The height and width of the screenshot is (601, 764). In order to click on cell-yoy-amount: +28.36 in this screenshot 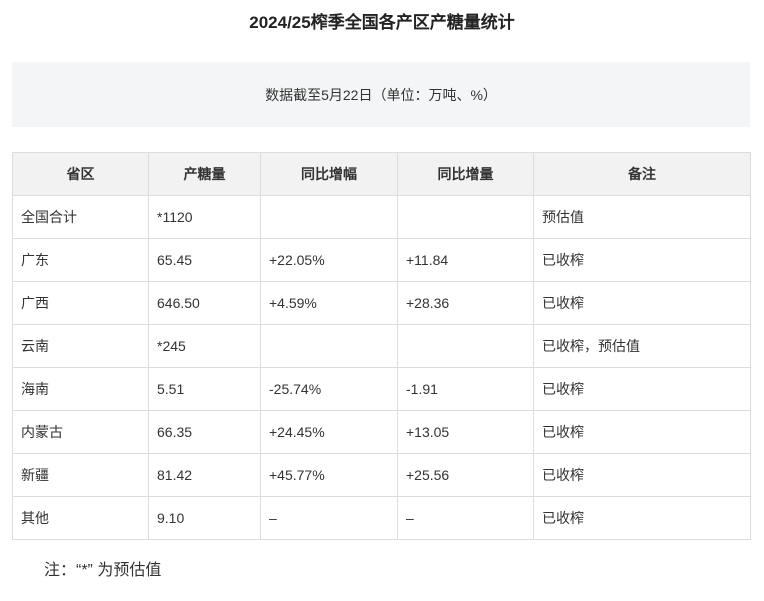, I will do `click(465, 303)`.